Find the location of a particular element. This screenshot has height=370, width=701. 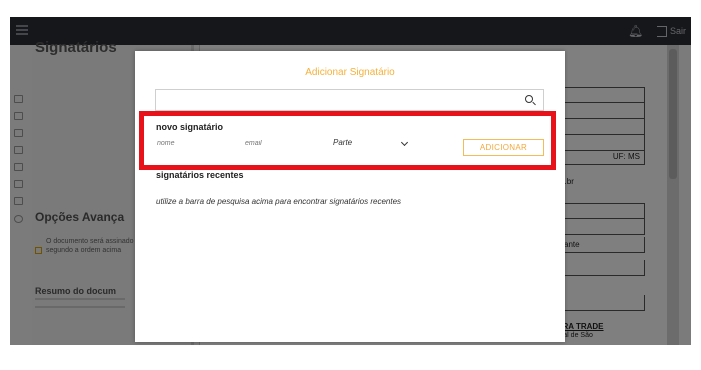

search-box is located at coordinates (349, 100).